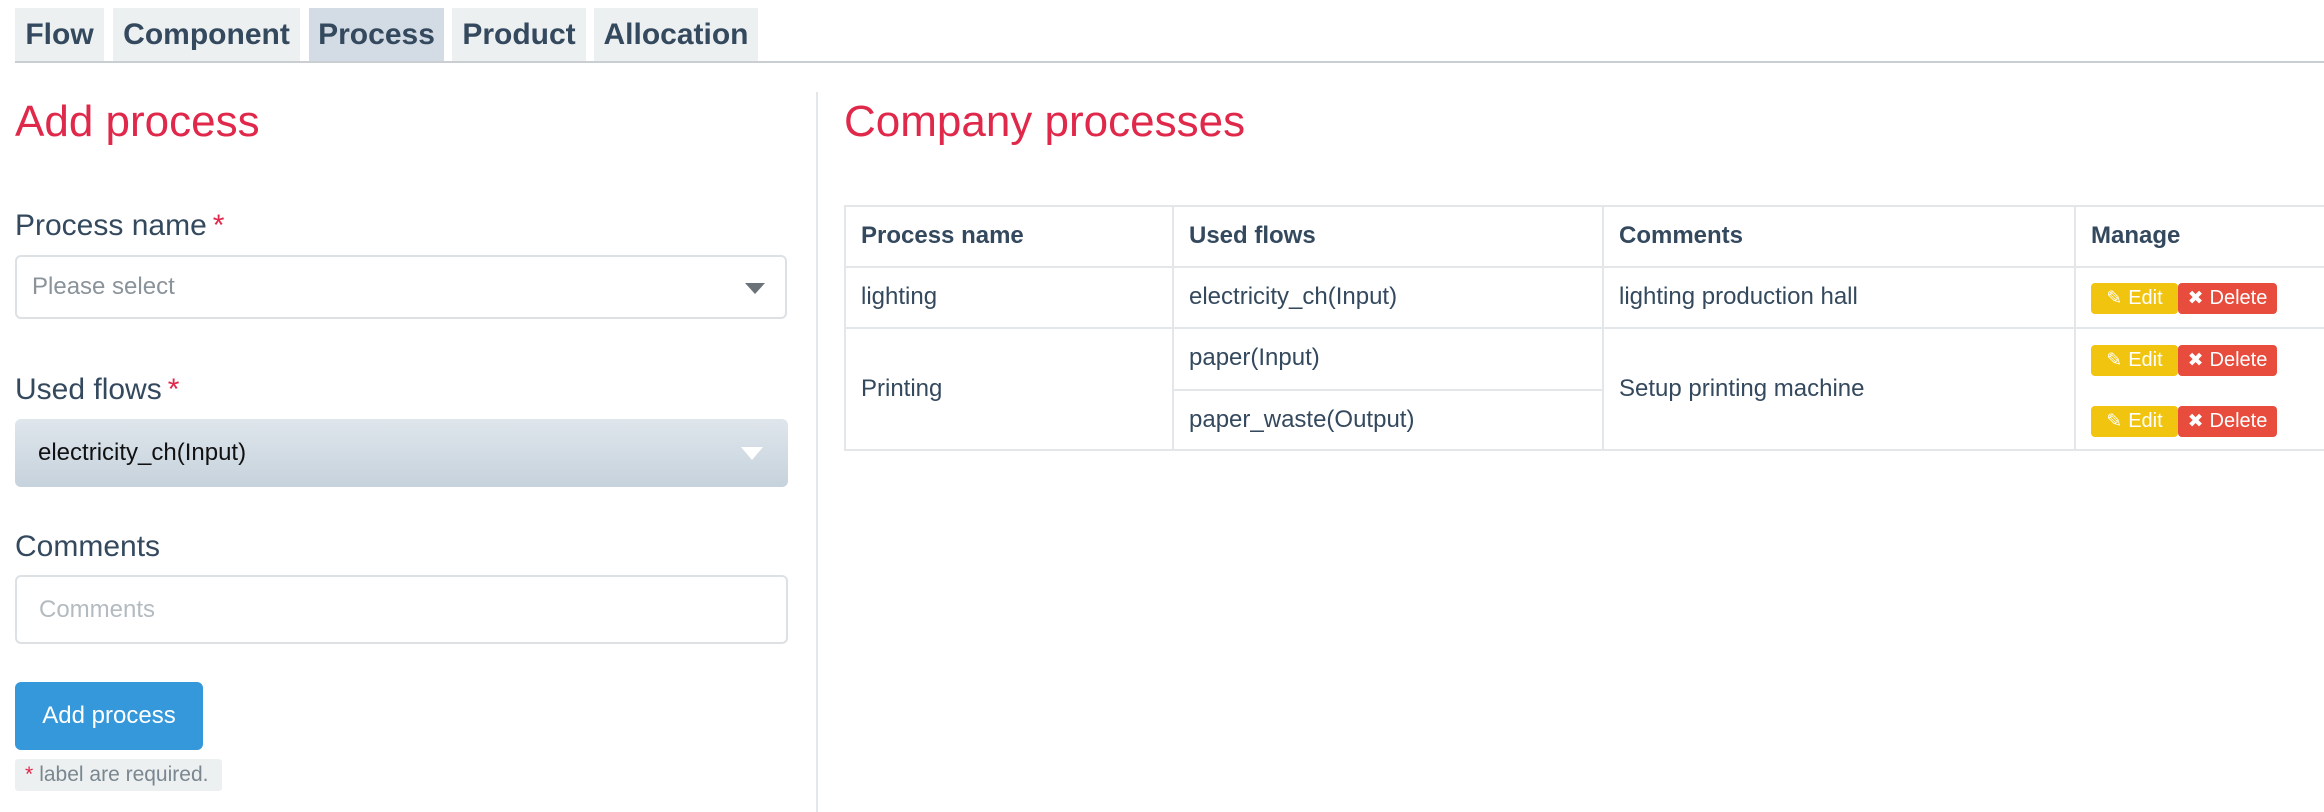  I want to click on column-divider, so click(817, 452).